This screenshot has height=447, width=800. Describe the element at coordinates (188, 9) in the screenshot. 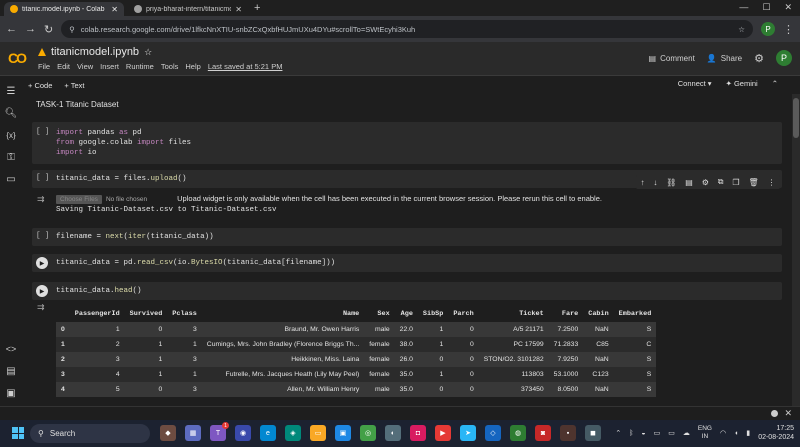

I see `browser-tab-github: priya-bharat-intern/titanicmod... ✕` at that location.